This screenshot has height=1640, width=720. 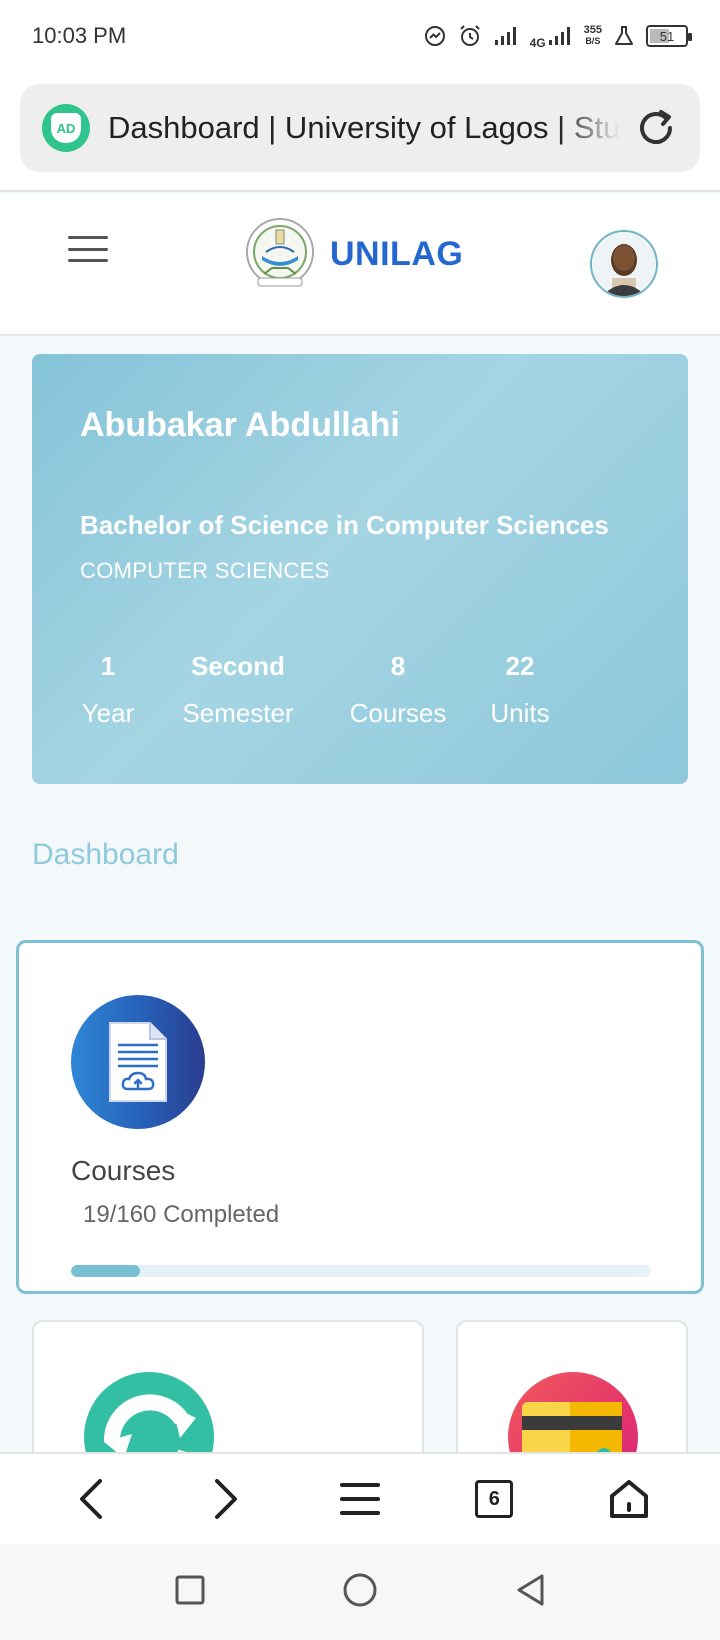 What do you see at coordinates (398, 666) in the screenshot?
I see `stat-value: 8` at bounding box center [398, 666].